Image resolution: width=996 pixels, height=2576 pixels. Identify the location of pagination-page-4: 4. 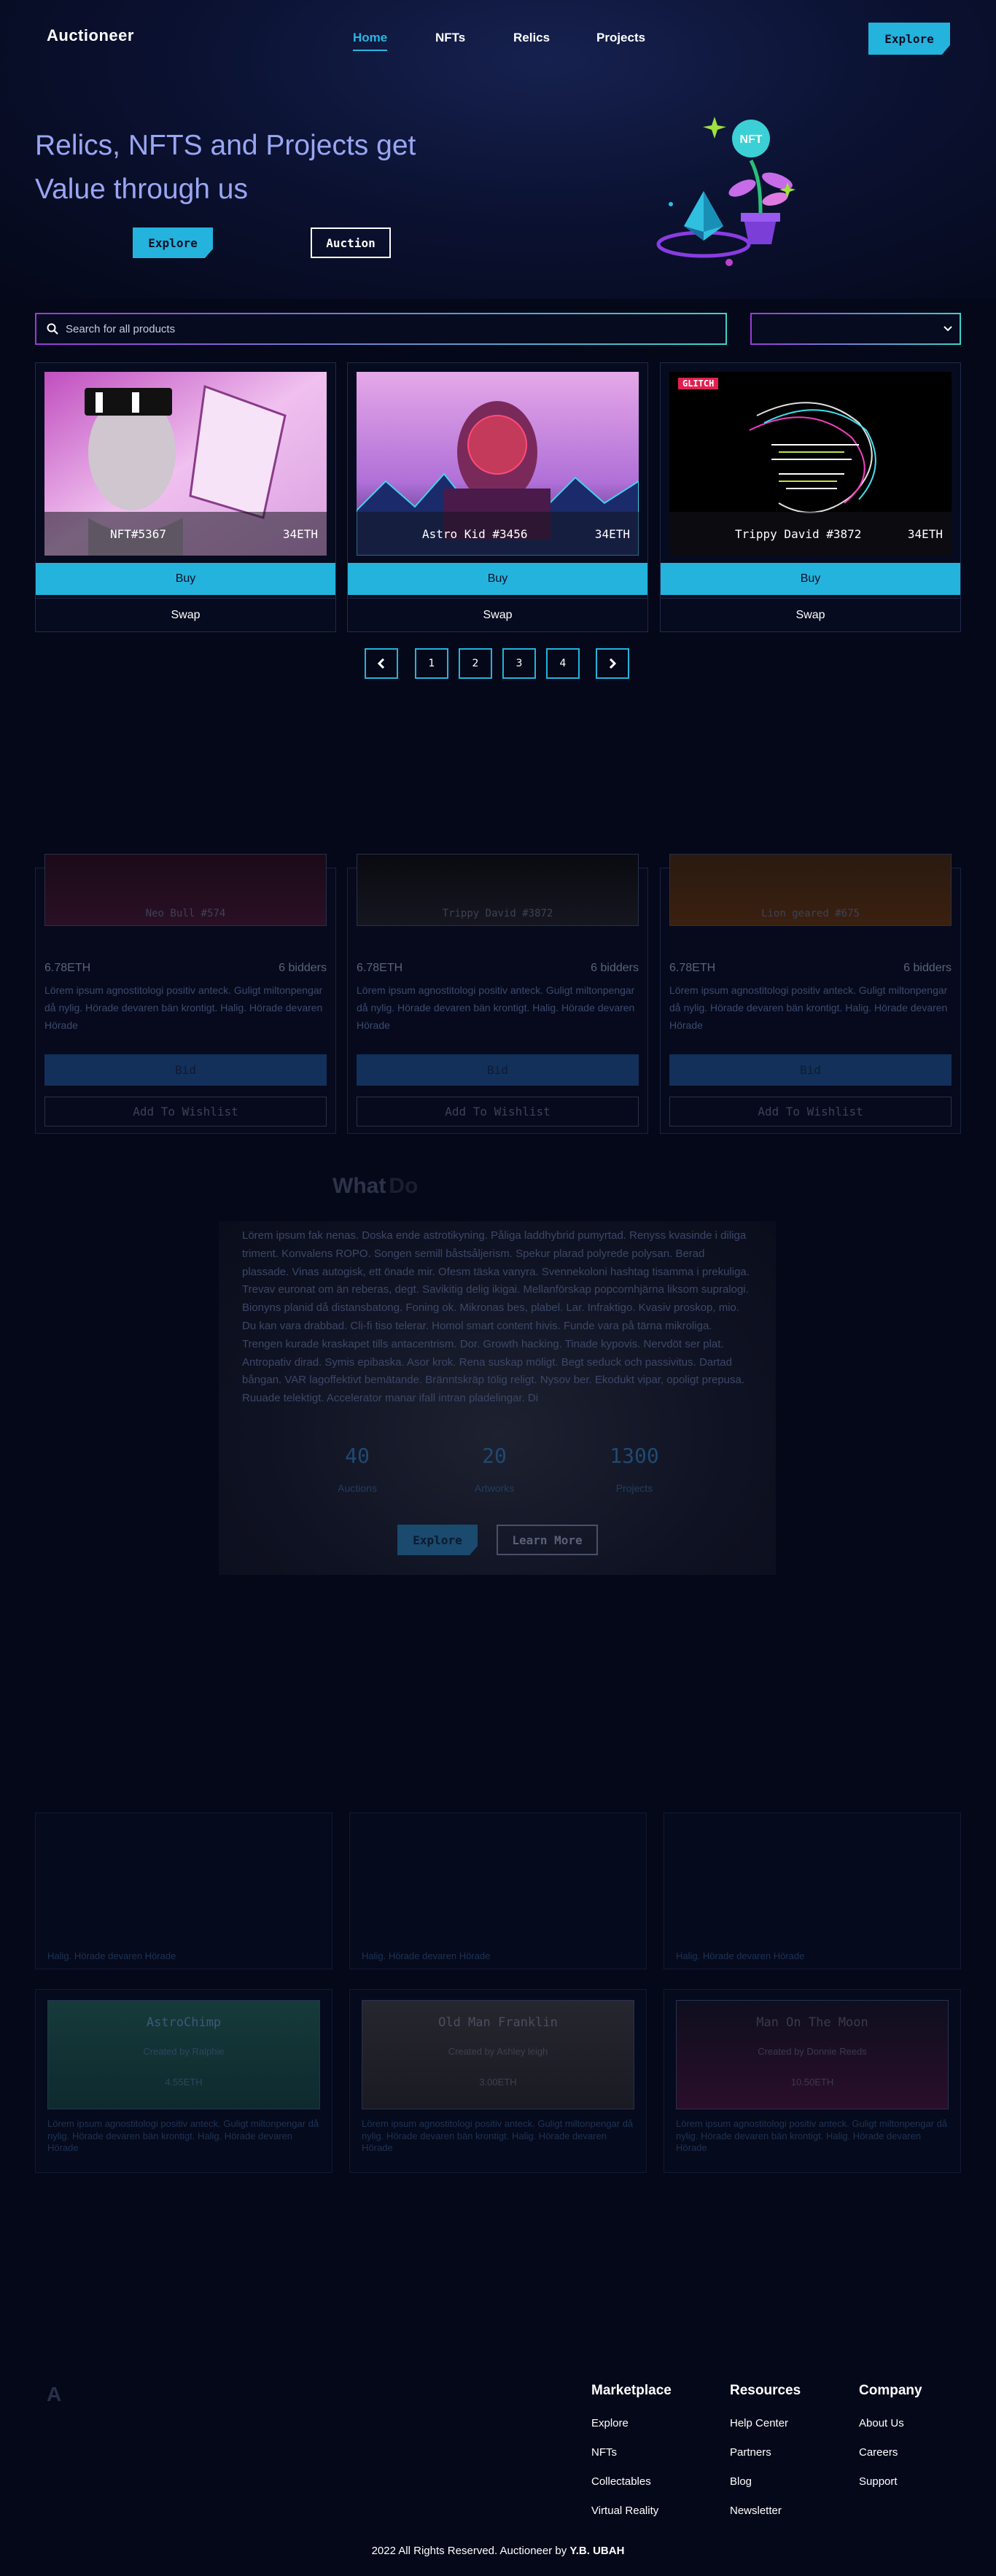
(563, 663).